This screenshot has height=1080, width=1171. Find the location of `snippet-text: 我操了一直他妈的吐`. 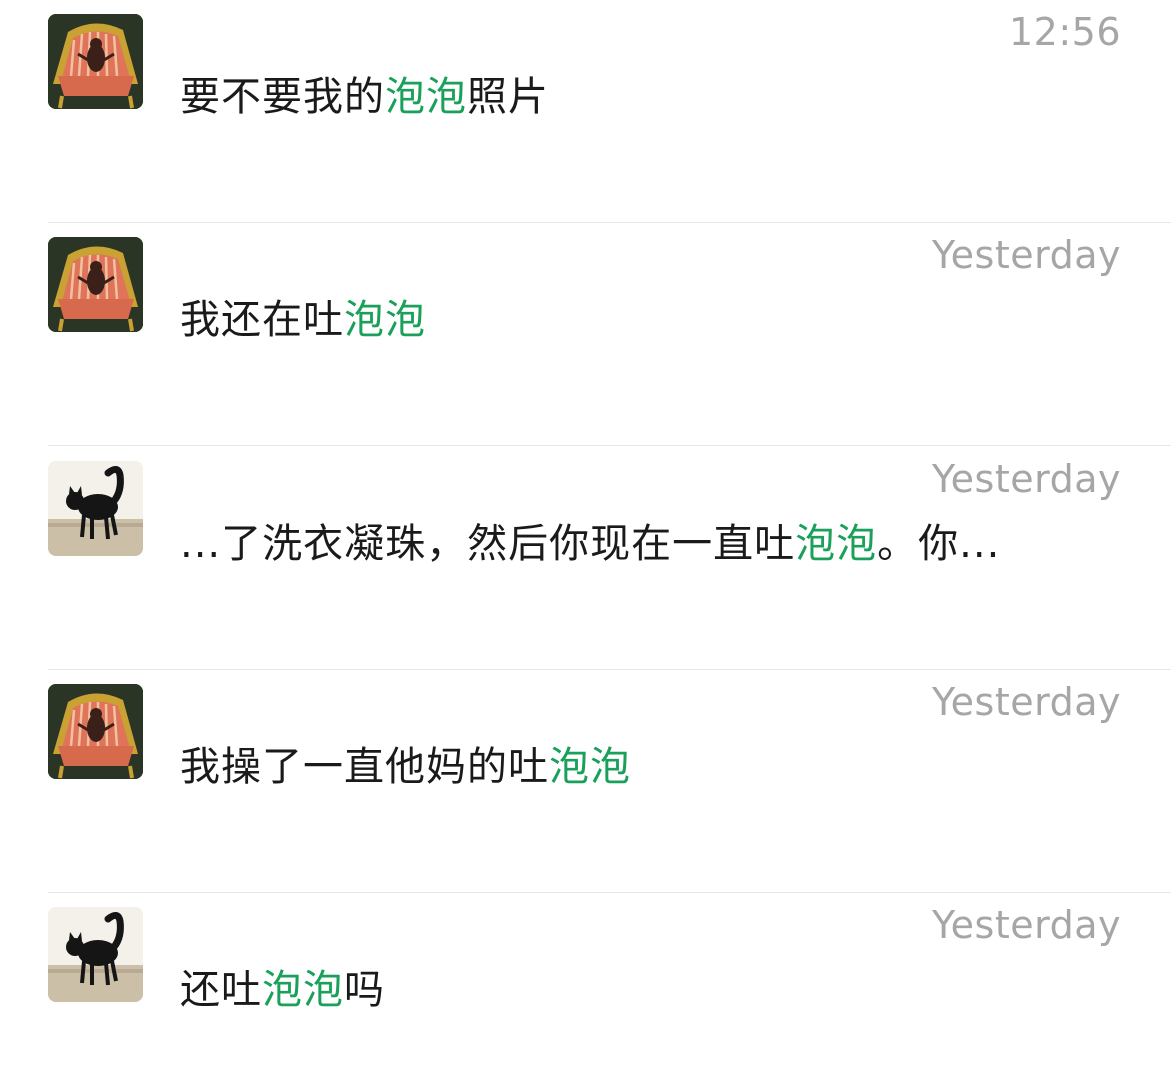

snippet-text: 我操了一直他妈的吐 is located at coordinates (364, 767).